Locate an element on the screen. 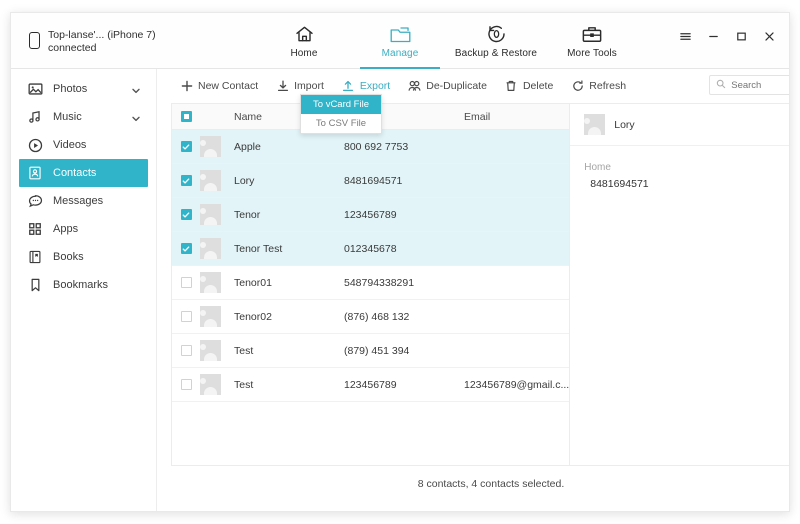  nav-tab-home: Home is located at coordinates (304, 41).